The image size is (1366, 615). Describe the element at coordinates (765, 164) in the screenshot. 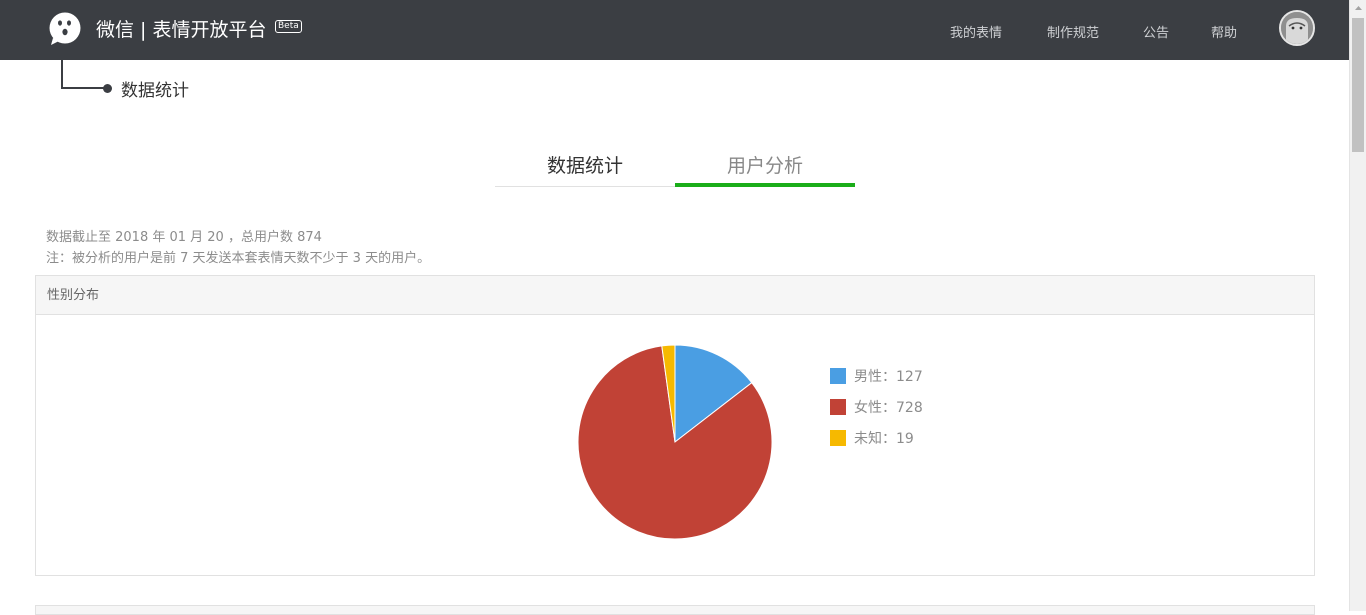

I see `tab-user-analysis: 用户分析` at that location.